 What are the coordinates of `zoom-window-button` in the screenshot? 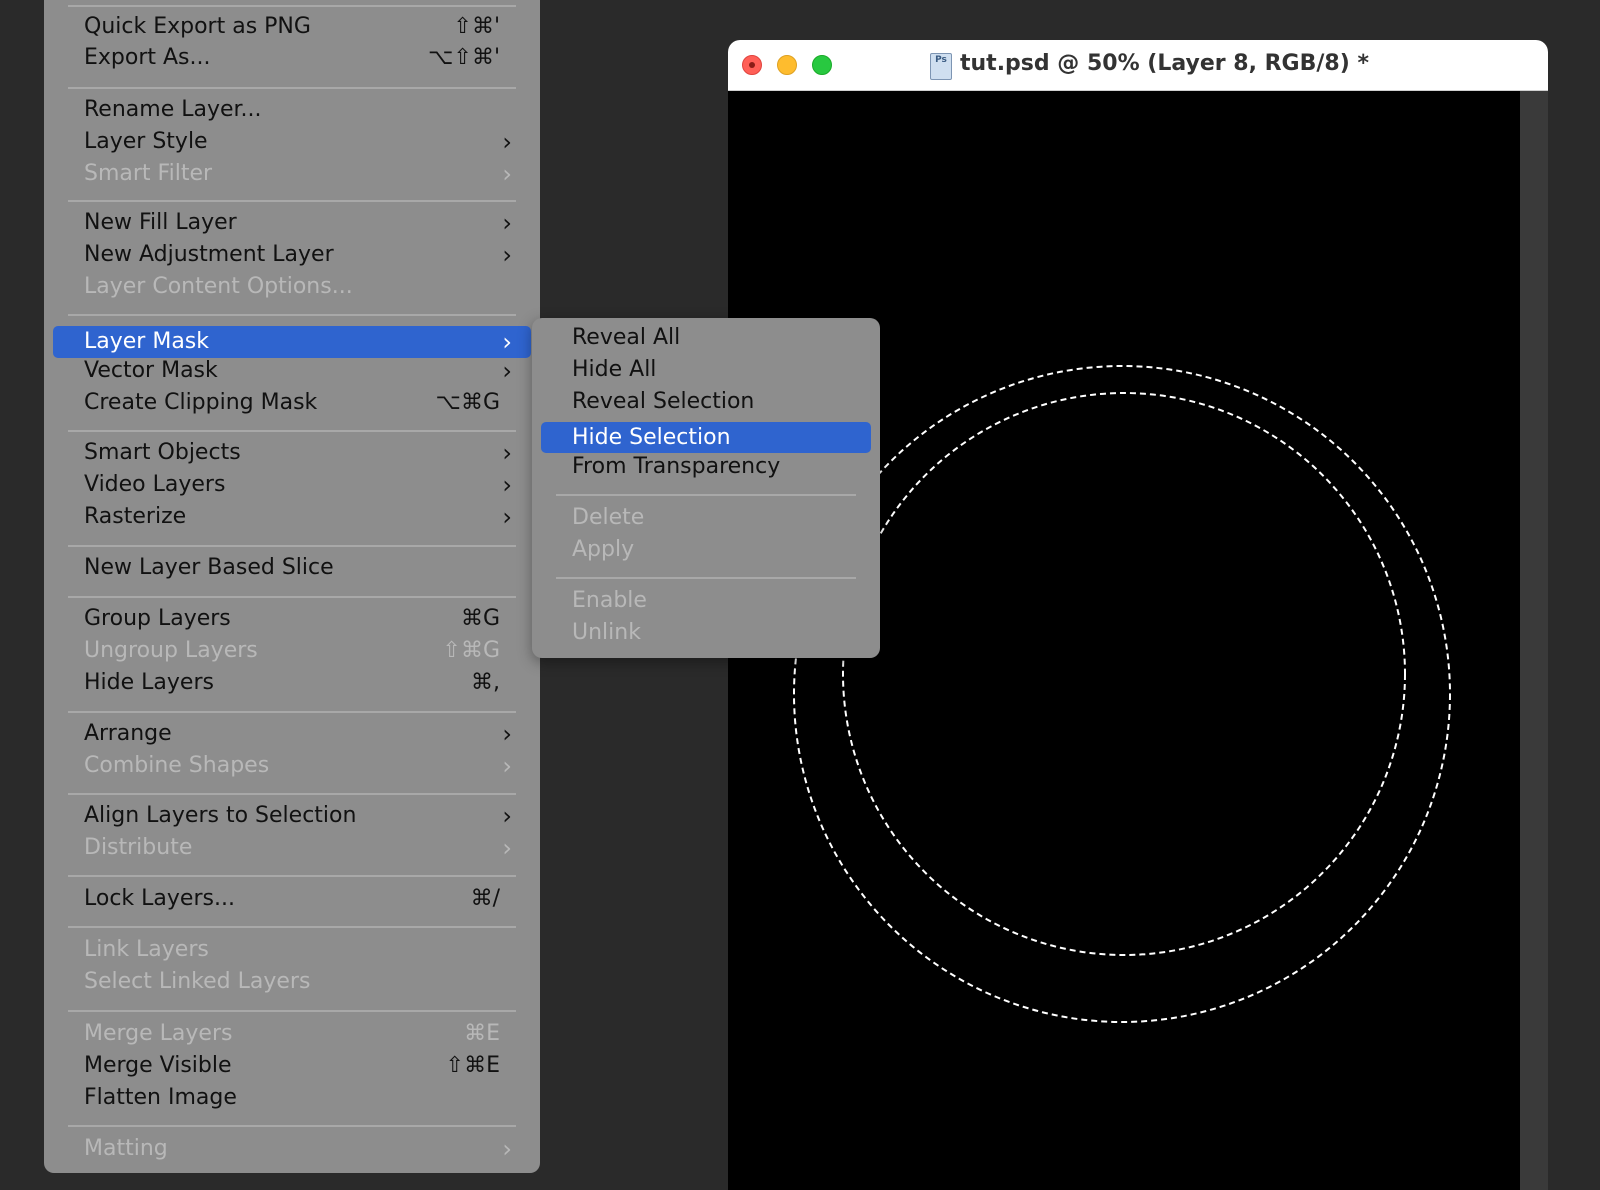 It's located at (822, 65).